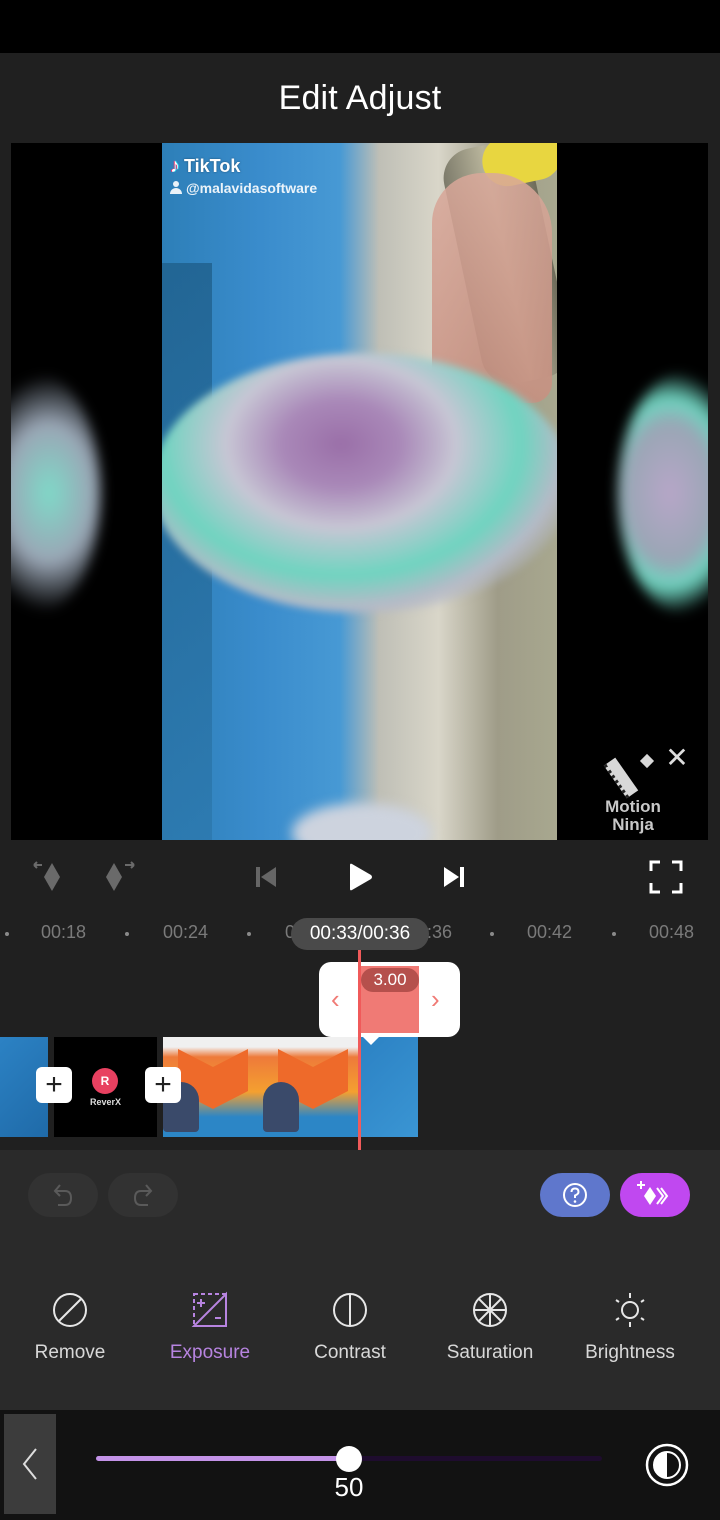 This screenshot has height=1520, width=720. What do you see at coordinates (175, 166) in the screenshot?
I see `tiktok-icon: ♪` at bounding box center [175, 166].